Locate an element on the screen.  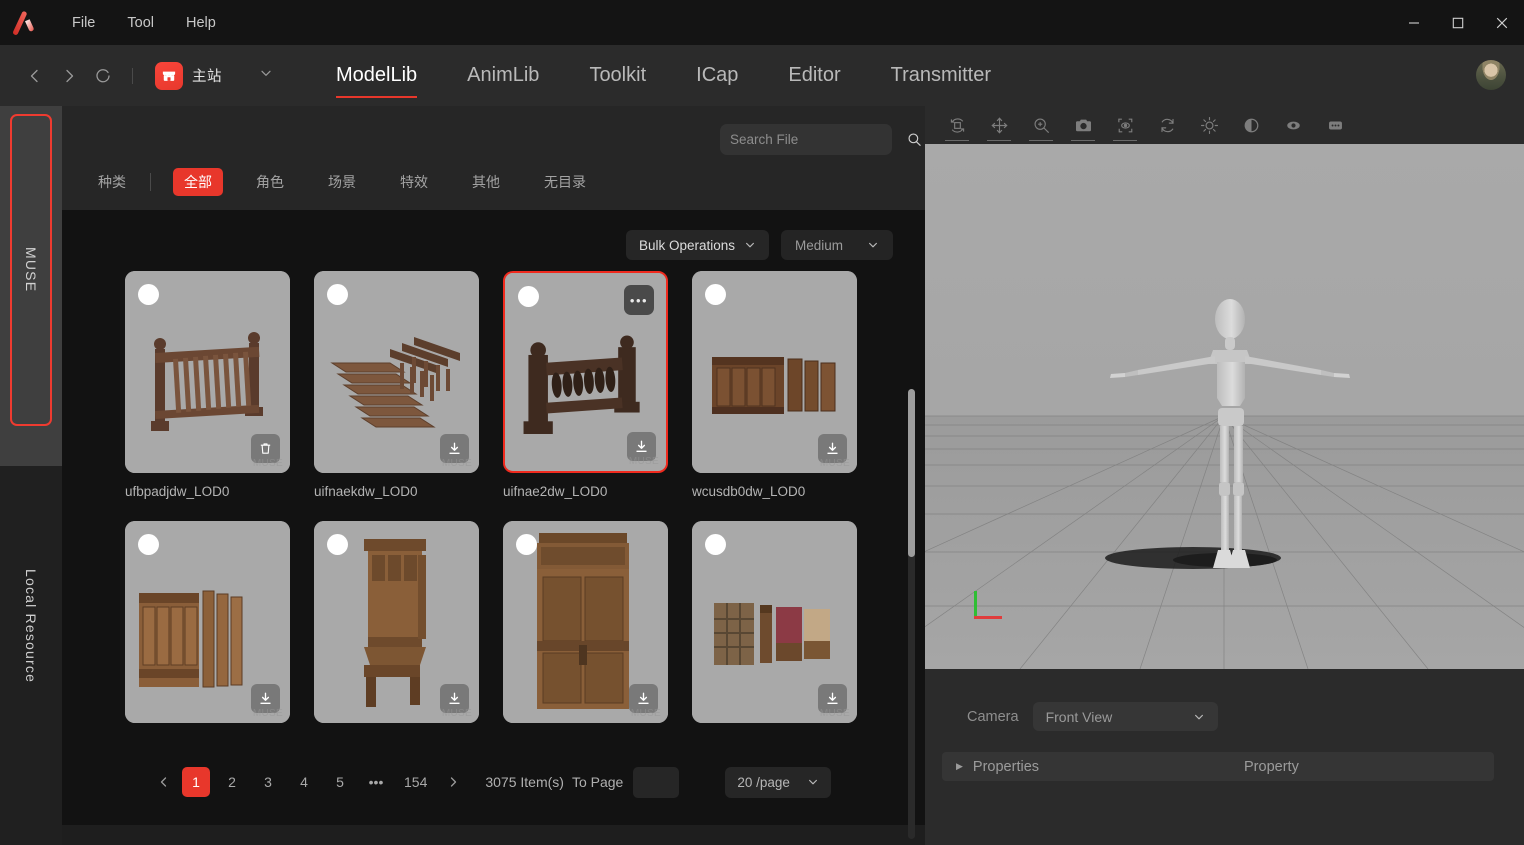
reload-icon is located at coordinates (103, 76).